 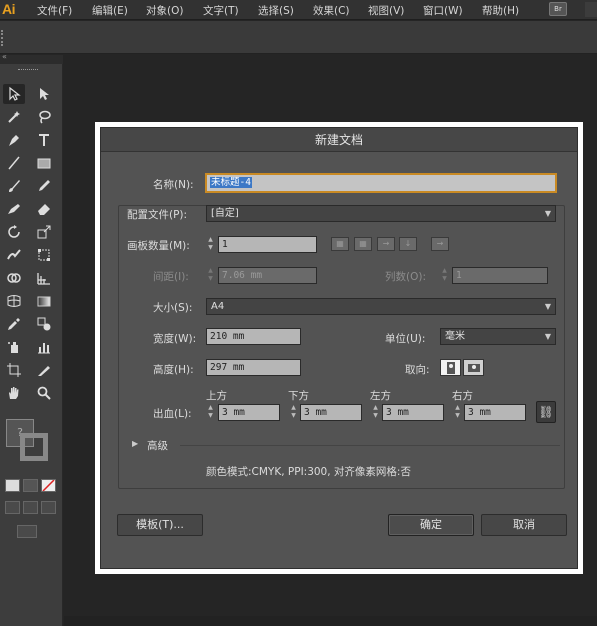 What do you see at coordinates (172, 414) in the screenshot?
I see `bleed-label: 出血(L):` at bounding box center [172, 414].